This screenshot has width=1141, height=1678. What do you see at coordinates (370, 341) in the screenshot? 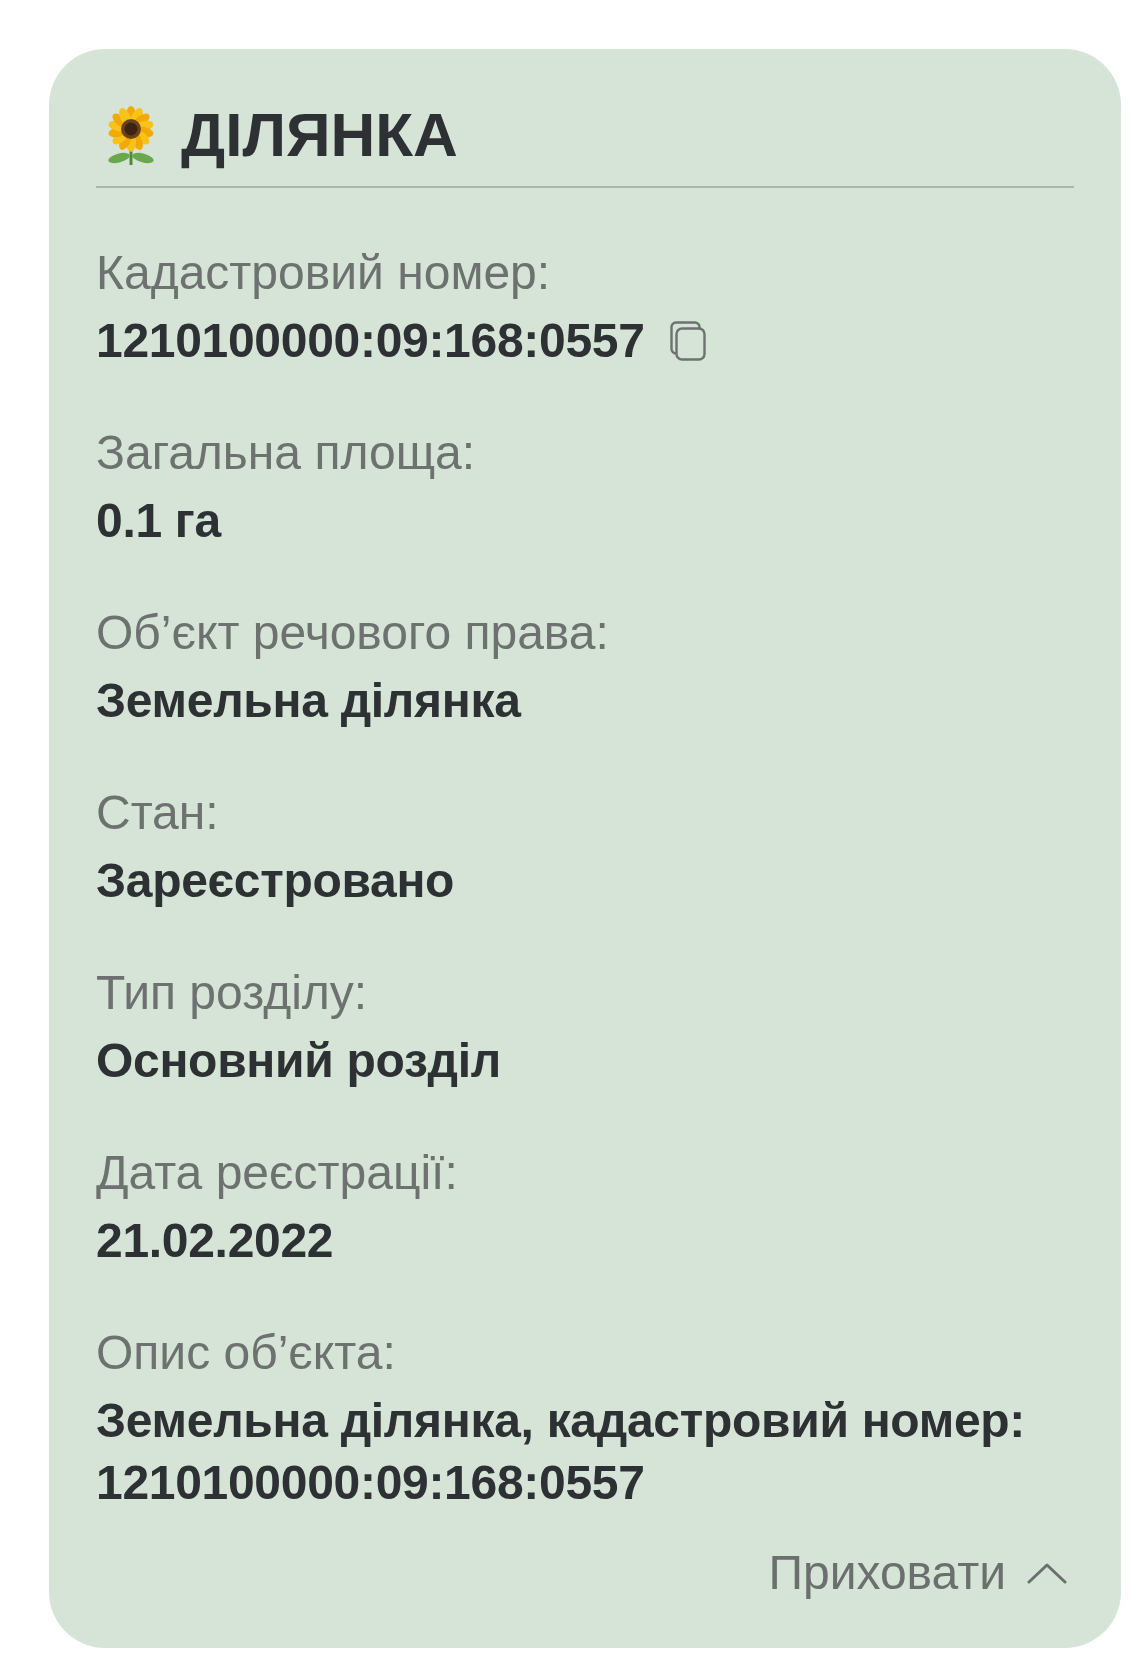
I see `field-value: 1210100000:09:168:0557` at bounding box center [370, 341].